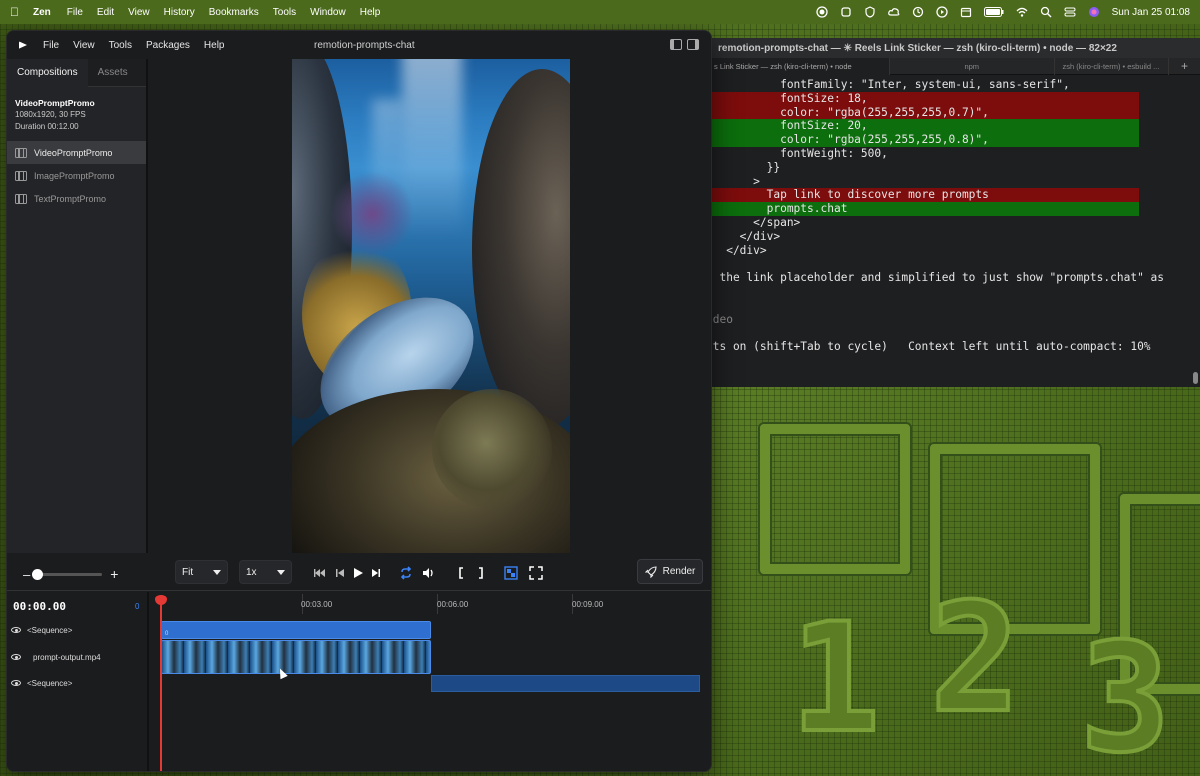 The image size is (1200, 776). I want to click on app-menu-view: View, so click(84, 45).